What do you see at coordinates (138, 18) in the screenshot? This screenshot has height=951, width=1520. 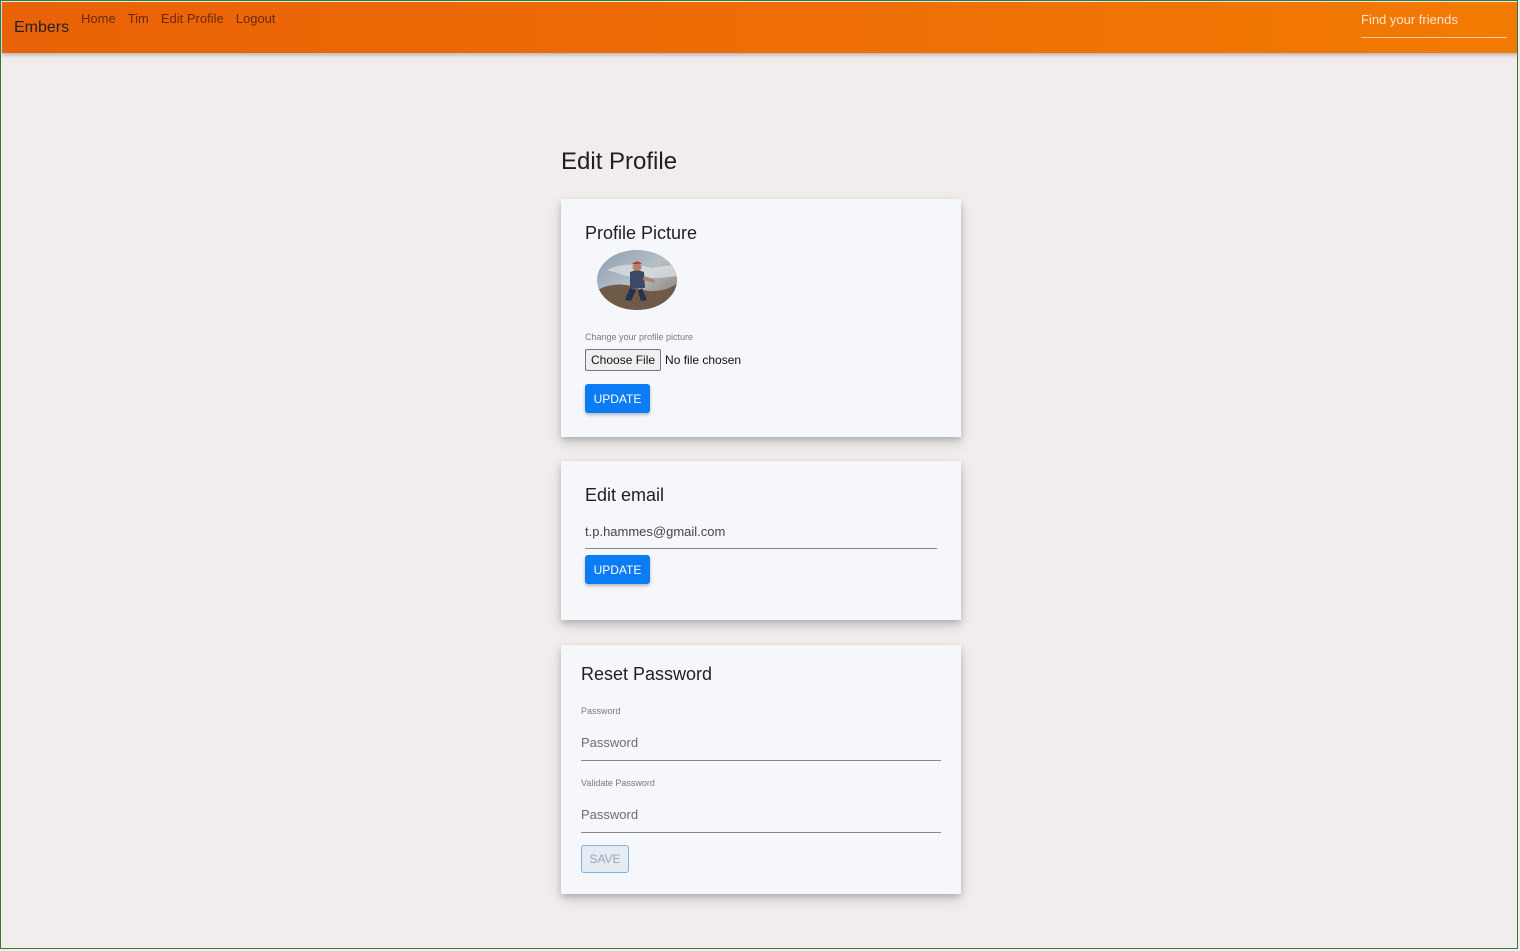 I see `nav-link-user: Tim` at bounding box center [138, 18].